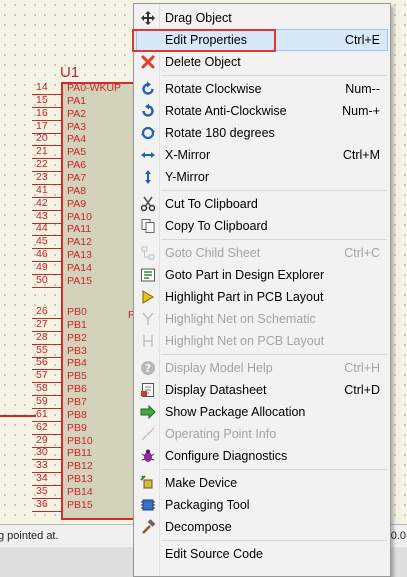 This screenshot has width=407, height=577. I want to click on pin-name: PB8, so click(77, 414).